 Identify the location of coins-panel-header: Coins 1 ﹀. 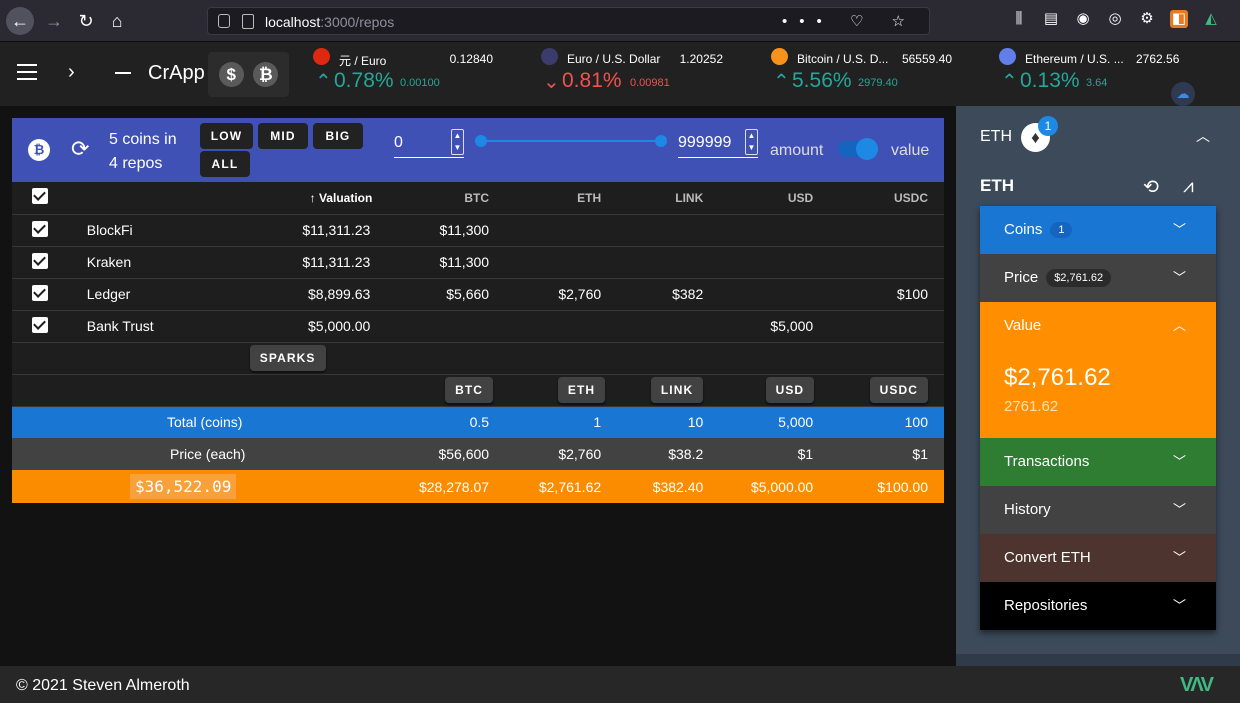
(1098, 230).